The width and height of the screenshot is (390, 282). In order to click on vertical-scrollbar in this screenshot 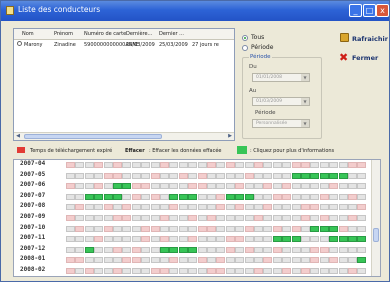, I will do `click(375, 218)`.